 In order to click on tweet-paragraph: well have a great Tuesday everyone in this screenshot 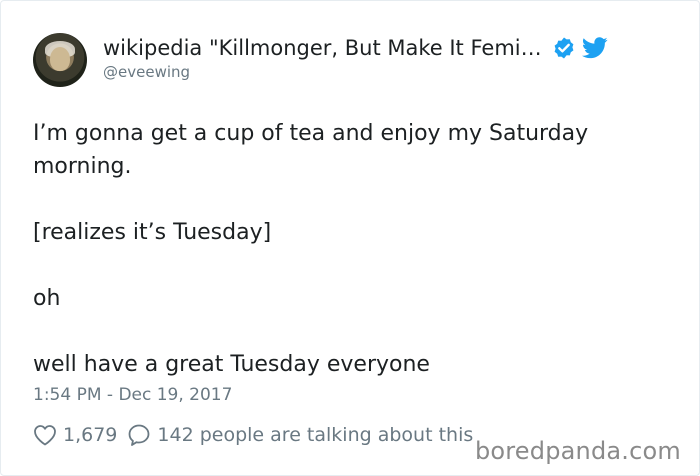, I will do `click(231, 364)`.